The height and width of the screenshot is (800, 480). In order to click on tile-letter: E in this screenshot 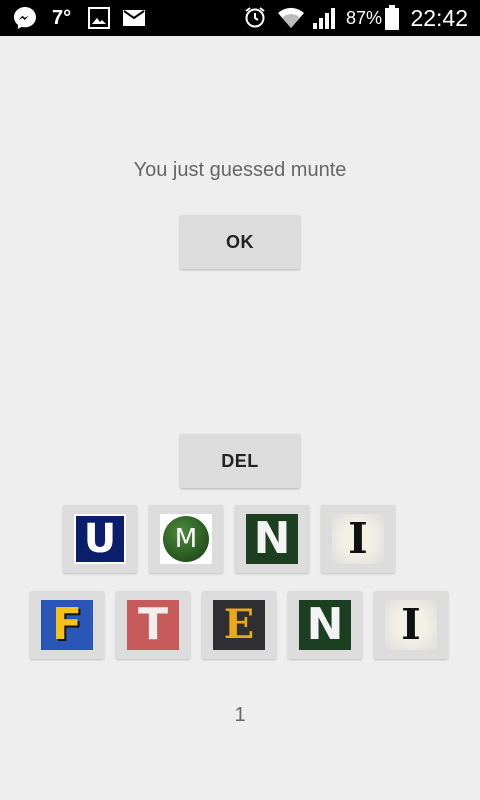, I will do `click(239, 625)`.